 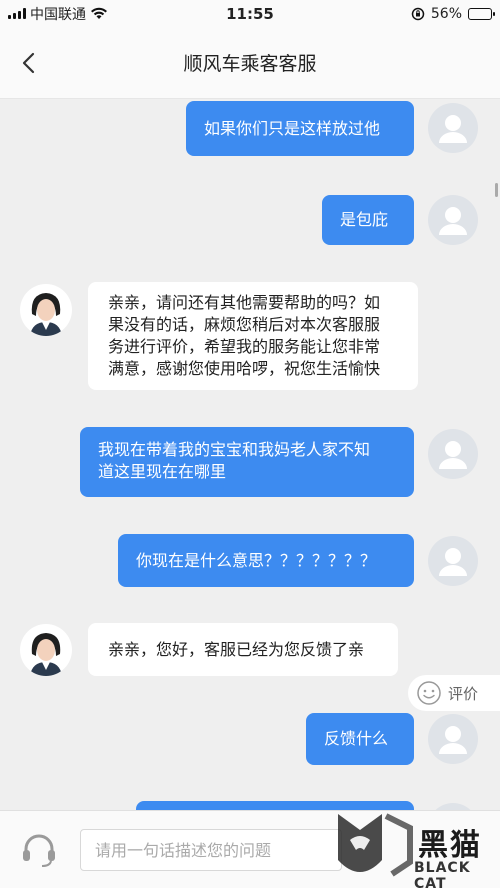 What do you see at coordinates (356, 738) in the screenshot?
I see `message-text: 反馈什么` at bounding box center [356, 738].